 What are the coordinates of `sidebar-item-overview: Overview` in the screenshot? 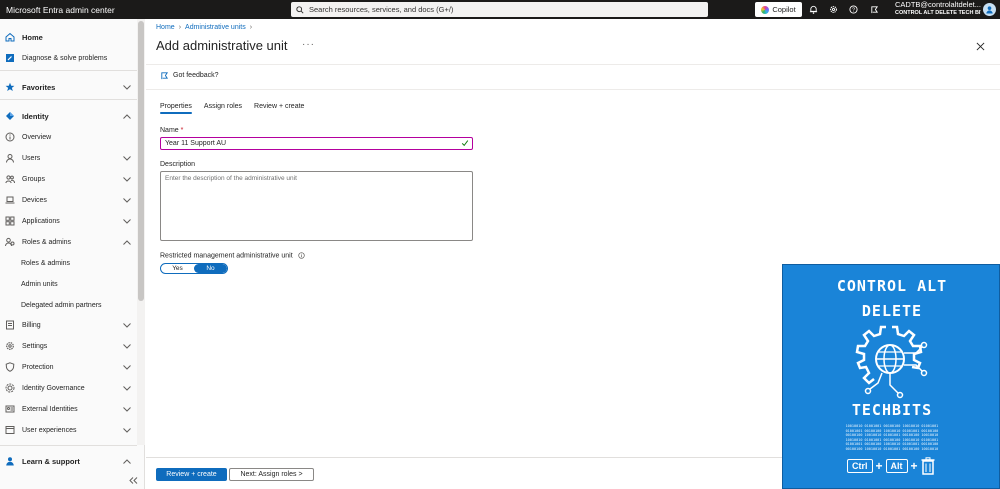 It's located at (68, 137).